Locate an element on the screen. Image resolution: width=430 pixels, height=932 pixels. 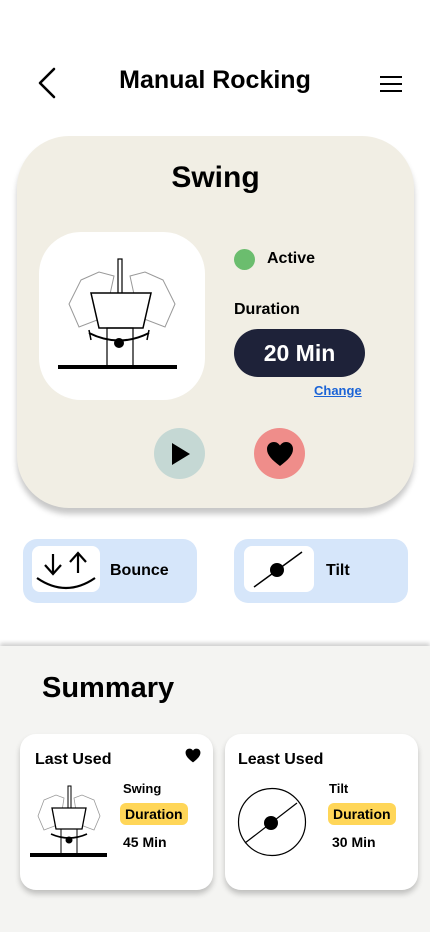
hamburger-menu-icon is located at coordinates (391, 84).